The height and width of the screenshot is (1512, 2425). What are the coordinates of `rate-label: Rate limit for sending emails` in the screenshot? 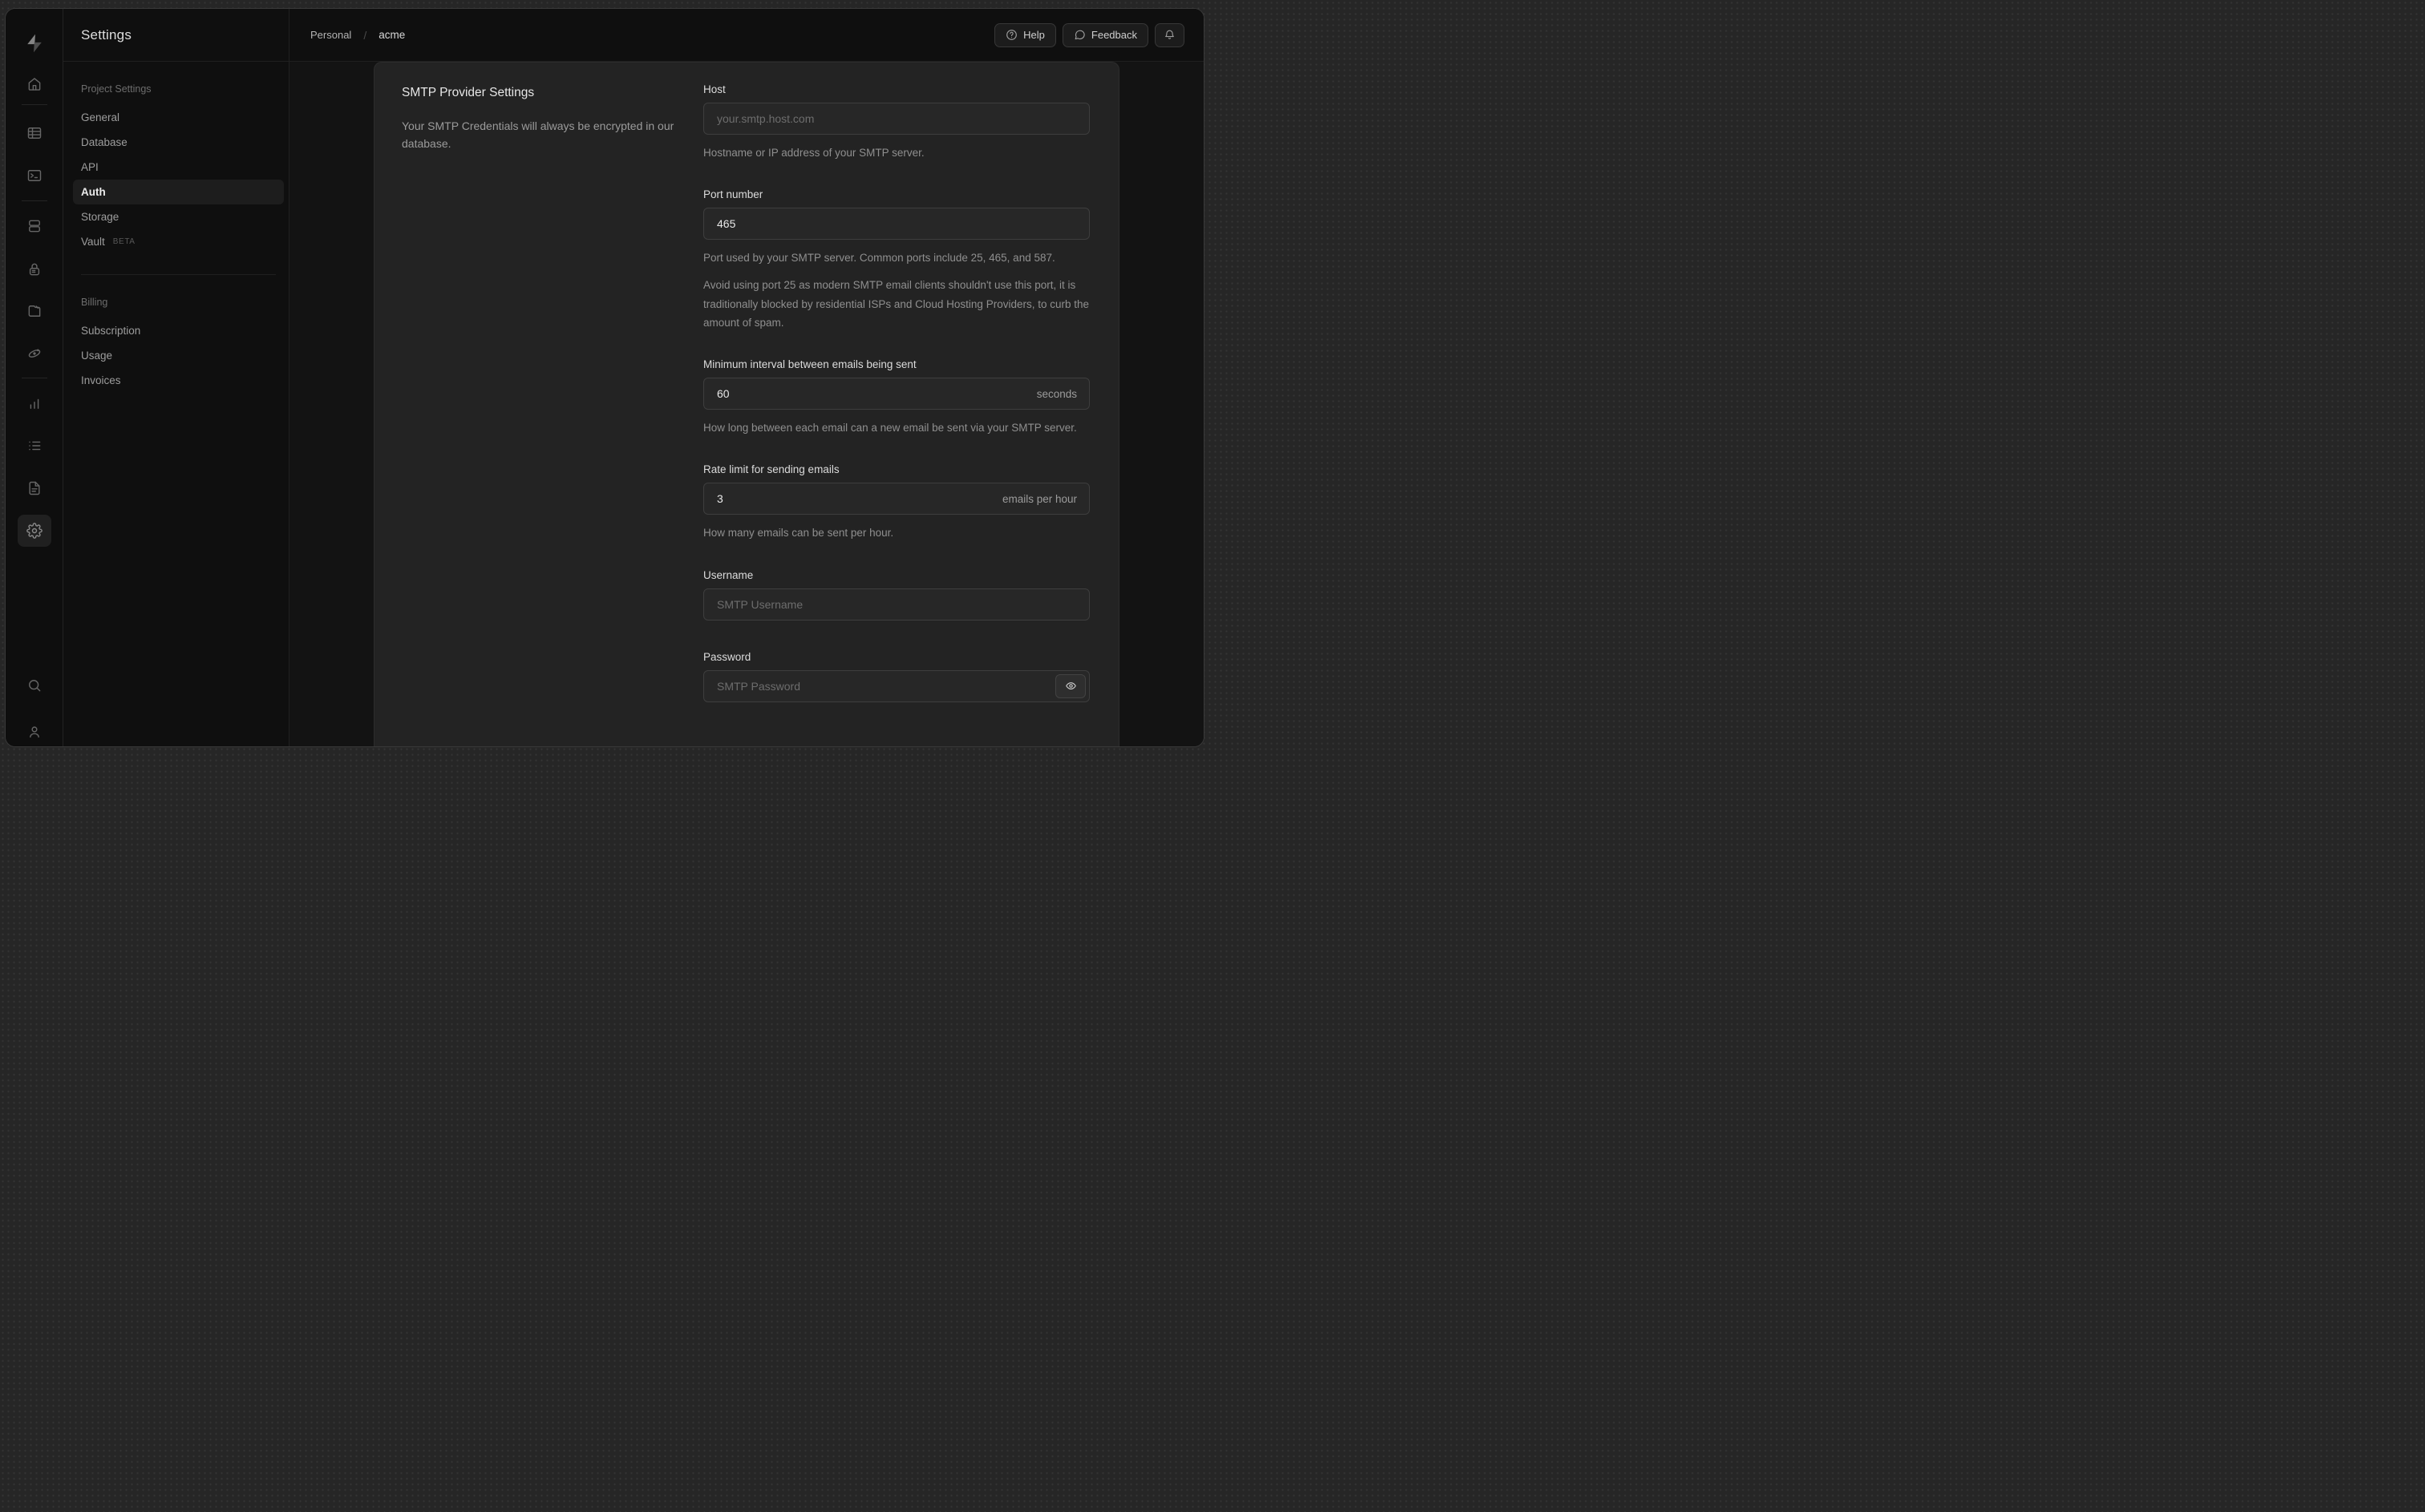 It's located at (771, 469).